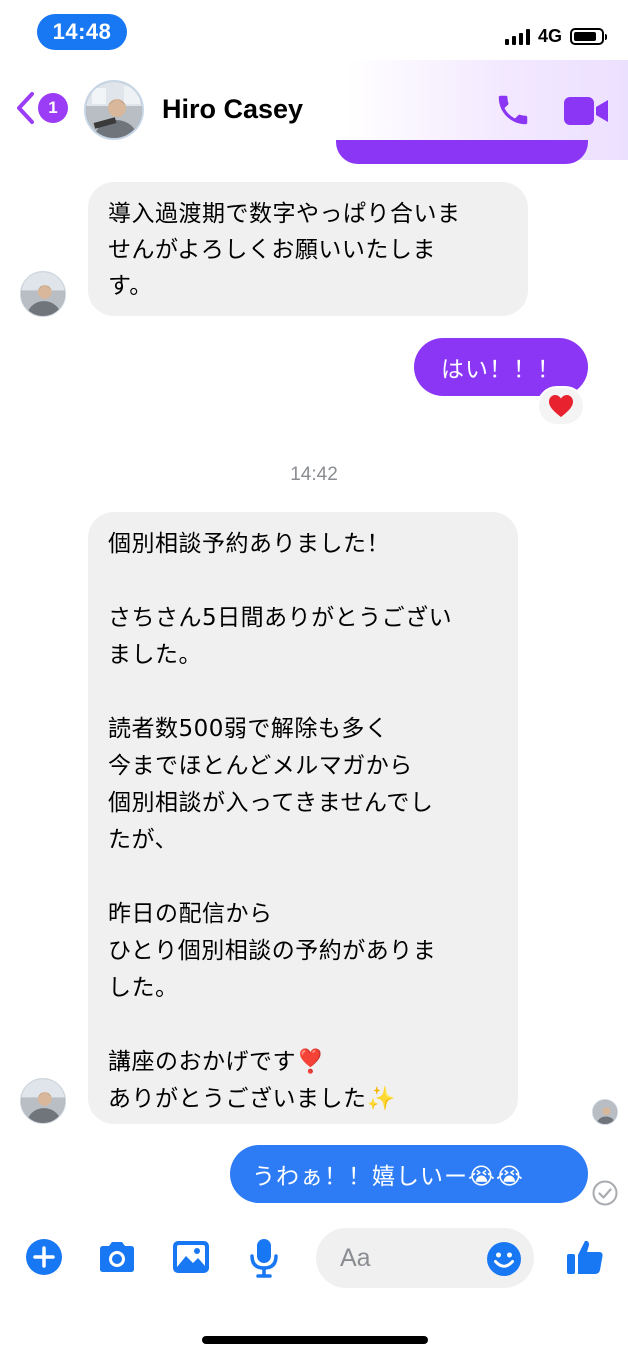 The width and height of the screenshot is (628, 1359). What do you see at coordinates (53, 108) in the screenshot?
I see `unread-badge: 1` at bounding box center [53, 108].